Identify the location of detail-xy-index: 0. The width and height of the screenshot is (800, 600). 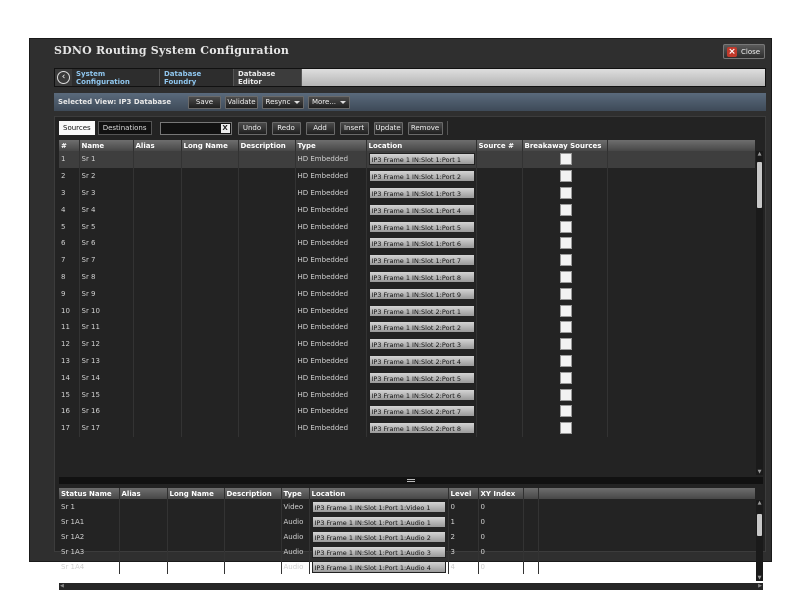
(501, 551).